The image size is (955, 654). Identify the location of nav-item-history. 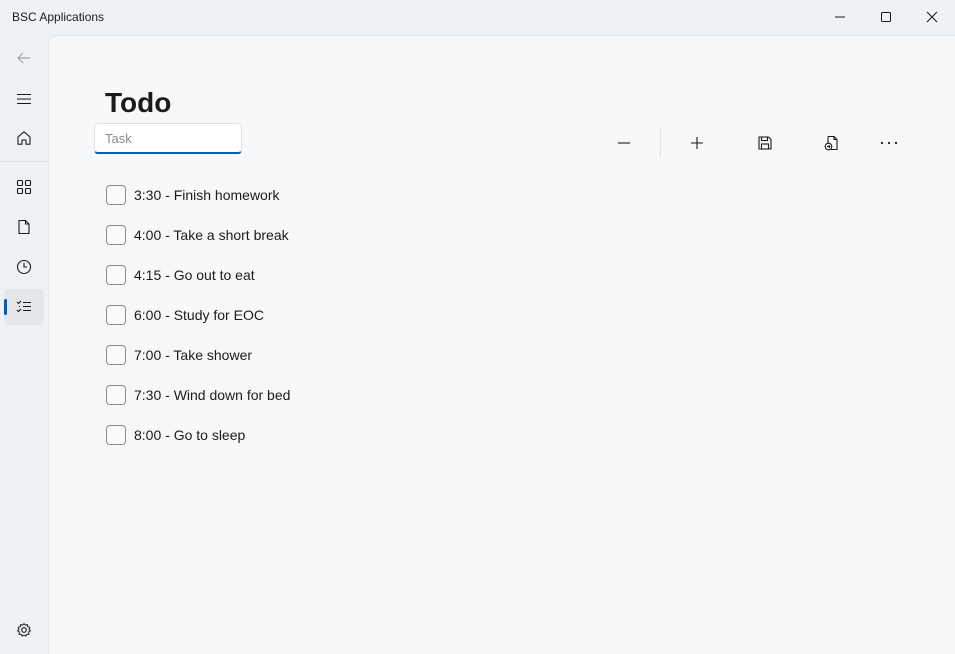
(24, 267).